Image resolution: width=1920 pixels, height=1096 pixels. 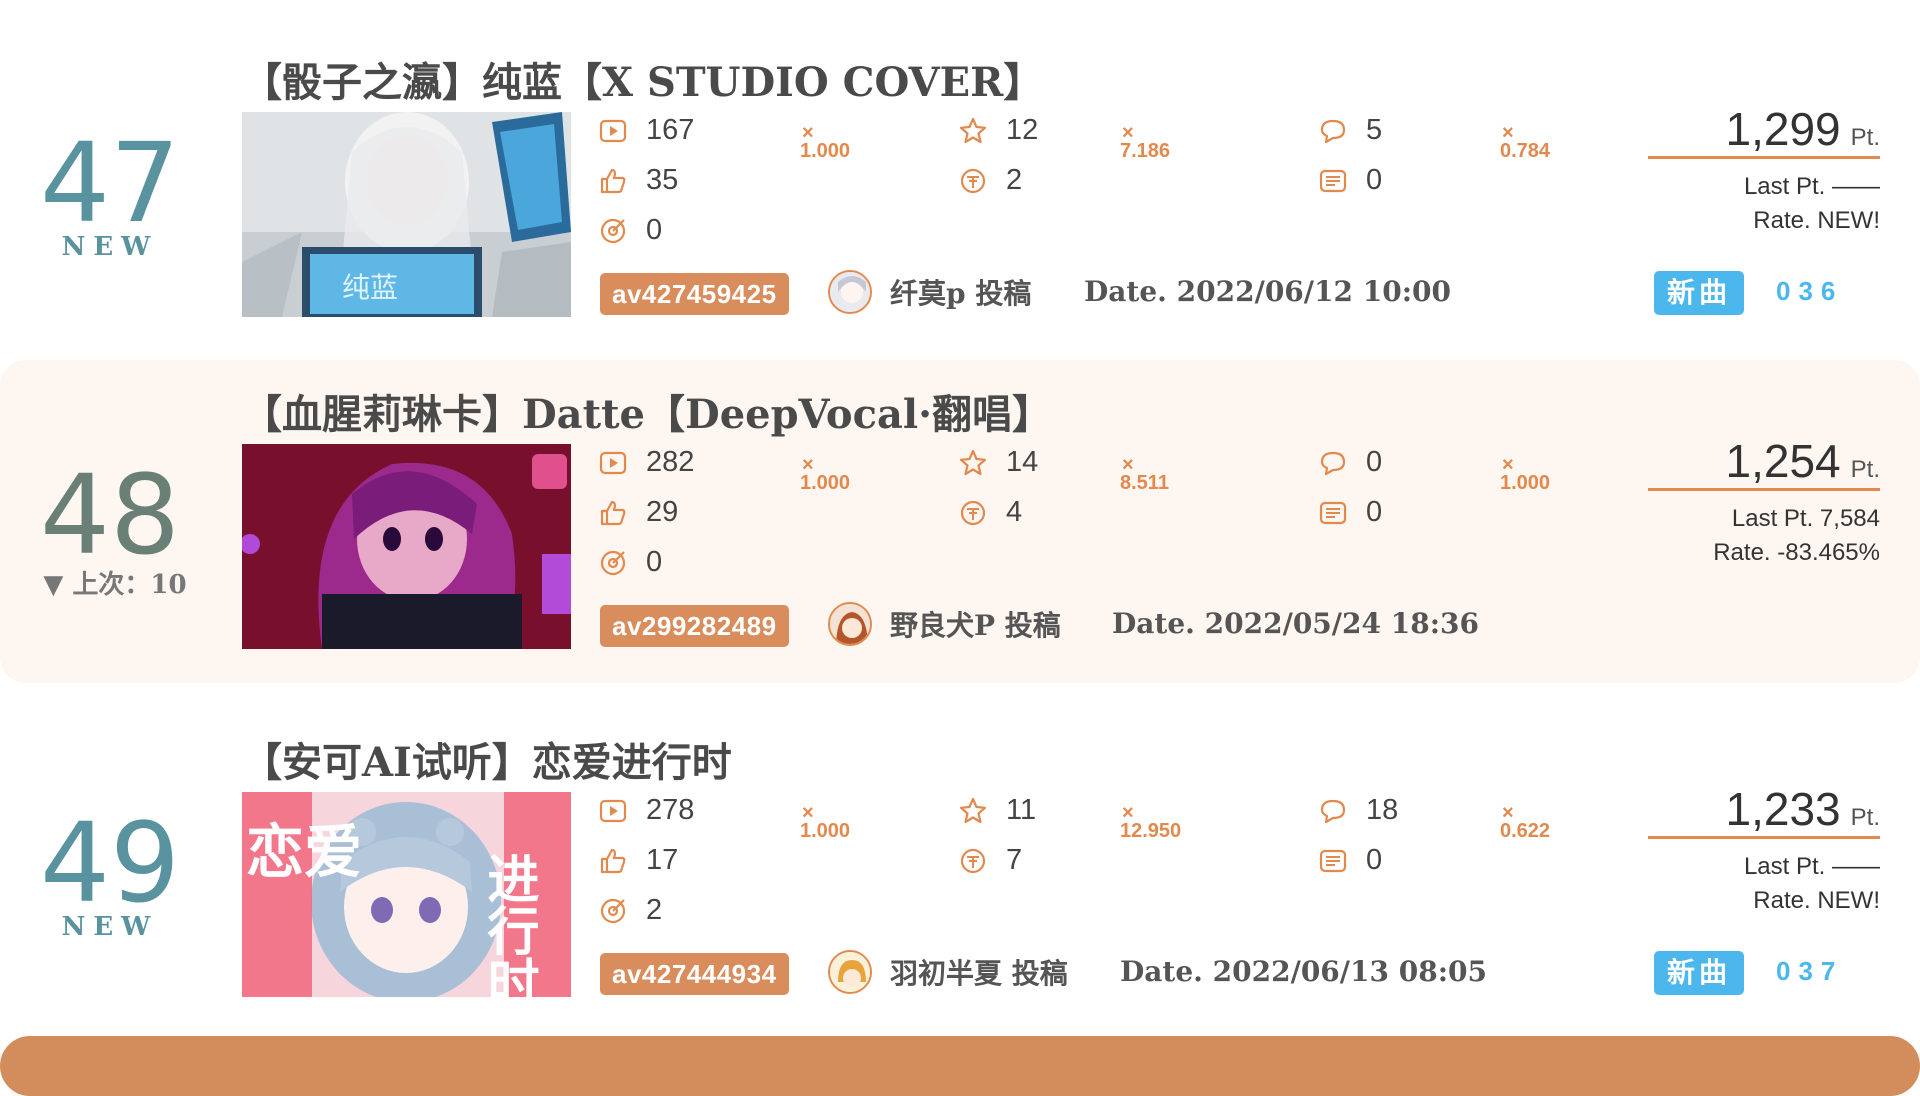 What do you see at coordinates (670, 462) in the screenshot?
I see `views-count: 282` at bounding box center [670, 462].